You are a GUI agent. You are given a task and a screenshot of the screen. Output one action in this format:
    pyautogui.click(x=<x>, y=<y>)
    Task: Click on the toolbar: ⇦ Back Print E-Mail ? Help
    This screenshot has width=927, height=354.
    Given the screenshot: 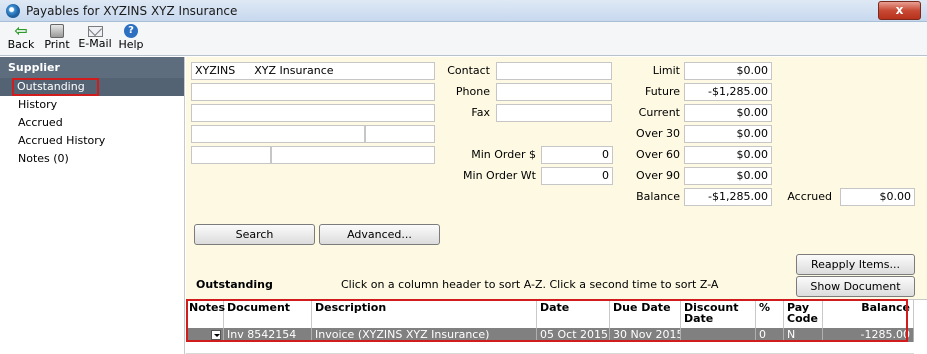 What is the action you would take?
    pyautogui.click(x=463, y=39)
    